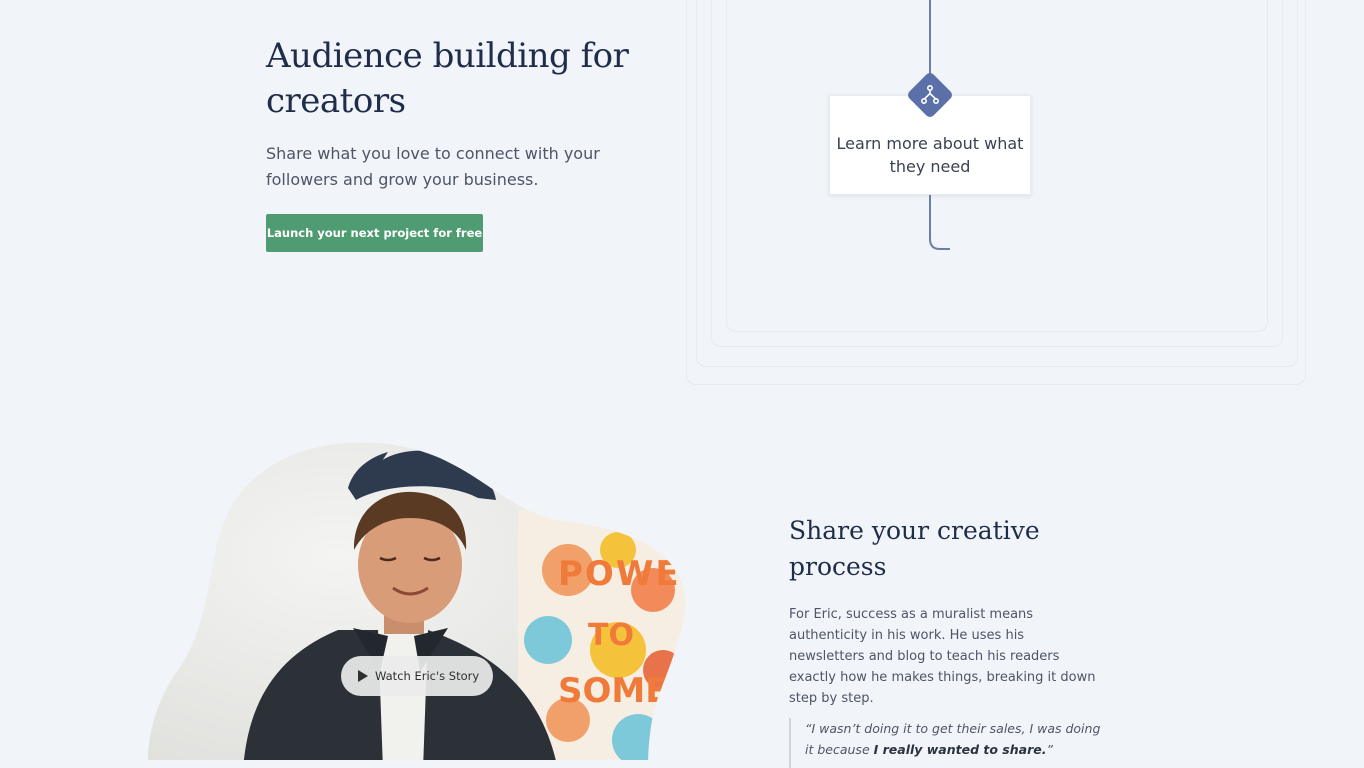 The image size is (1364, 768). Describe the element at coordinates (930, 155) in the screenshot. I see `diagram-node-label: Learn more about what they need` at that location.